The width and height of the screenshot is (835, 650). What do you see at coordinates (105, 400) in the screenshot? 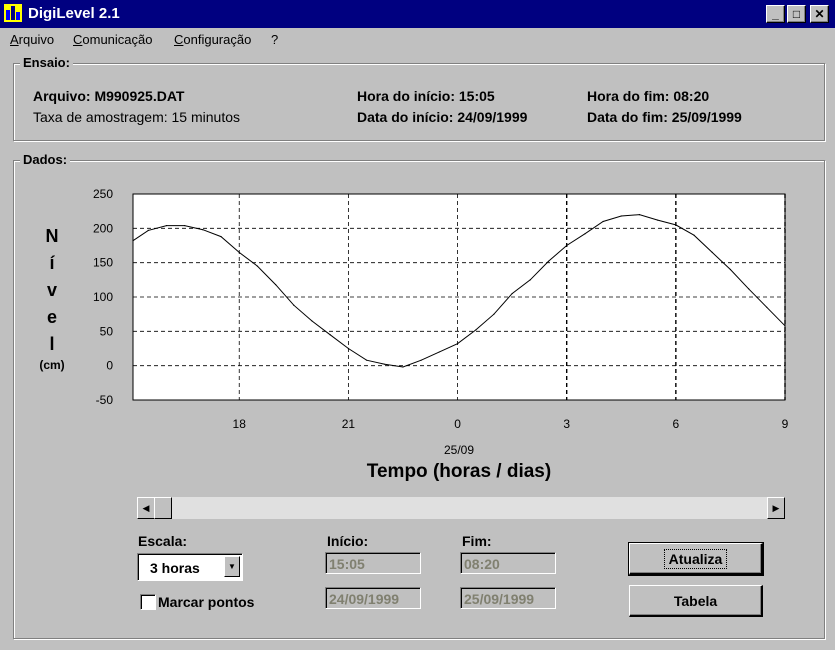
I see `y-tick-label: -50` at bounding box center [105, 400].